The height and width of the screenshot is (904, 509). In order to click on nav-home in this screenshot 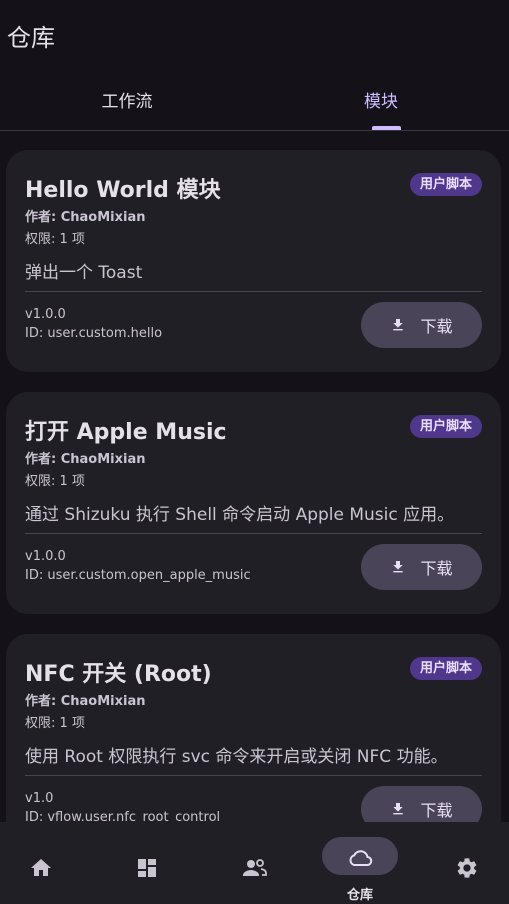, I will do `click(40, 863)`.